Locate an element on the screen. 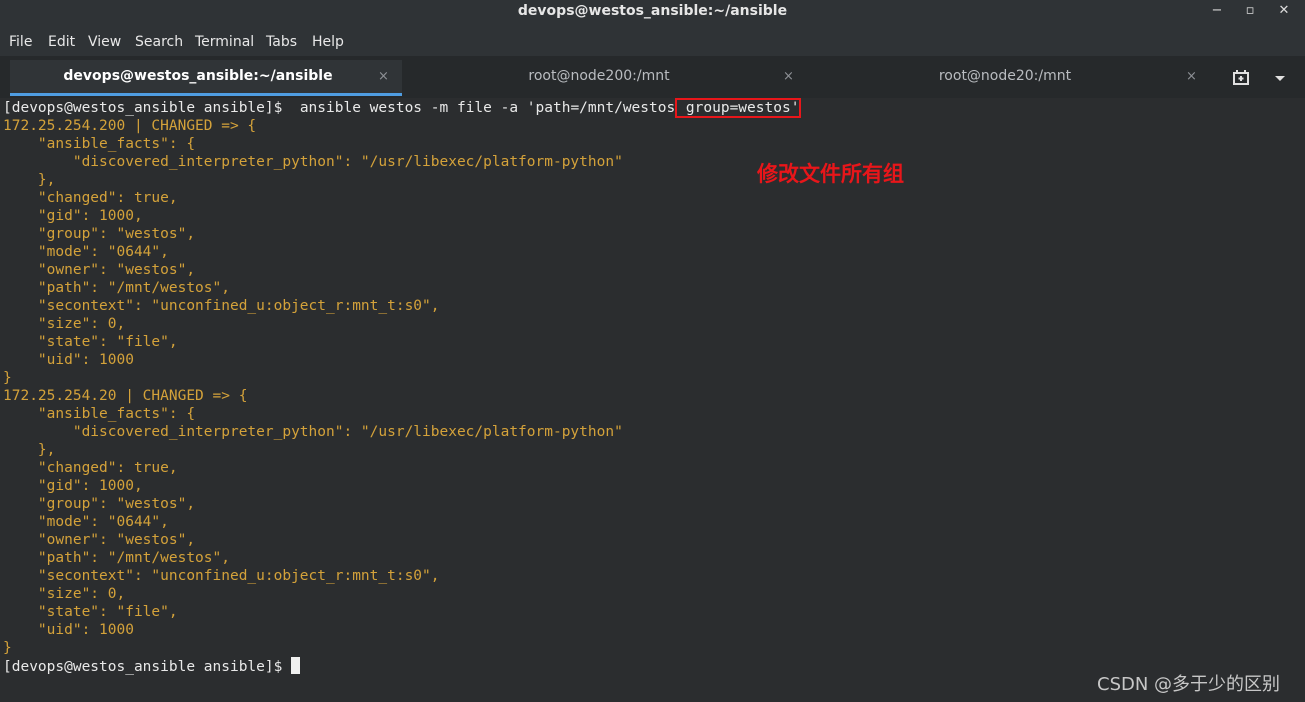  tab-devops-ansible: devops@westos_ansible:~/ansible × is located at coordinates (206, 78).